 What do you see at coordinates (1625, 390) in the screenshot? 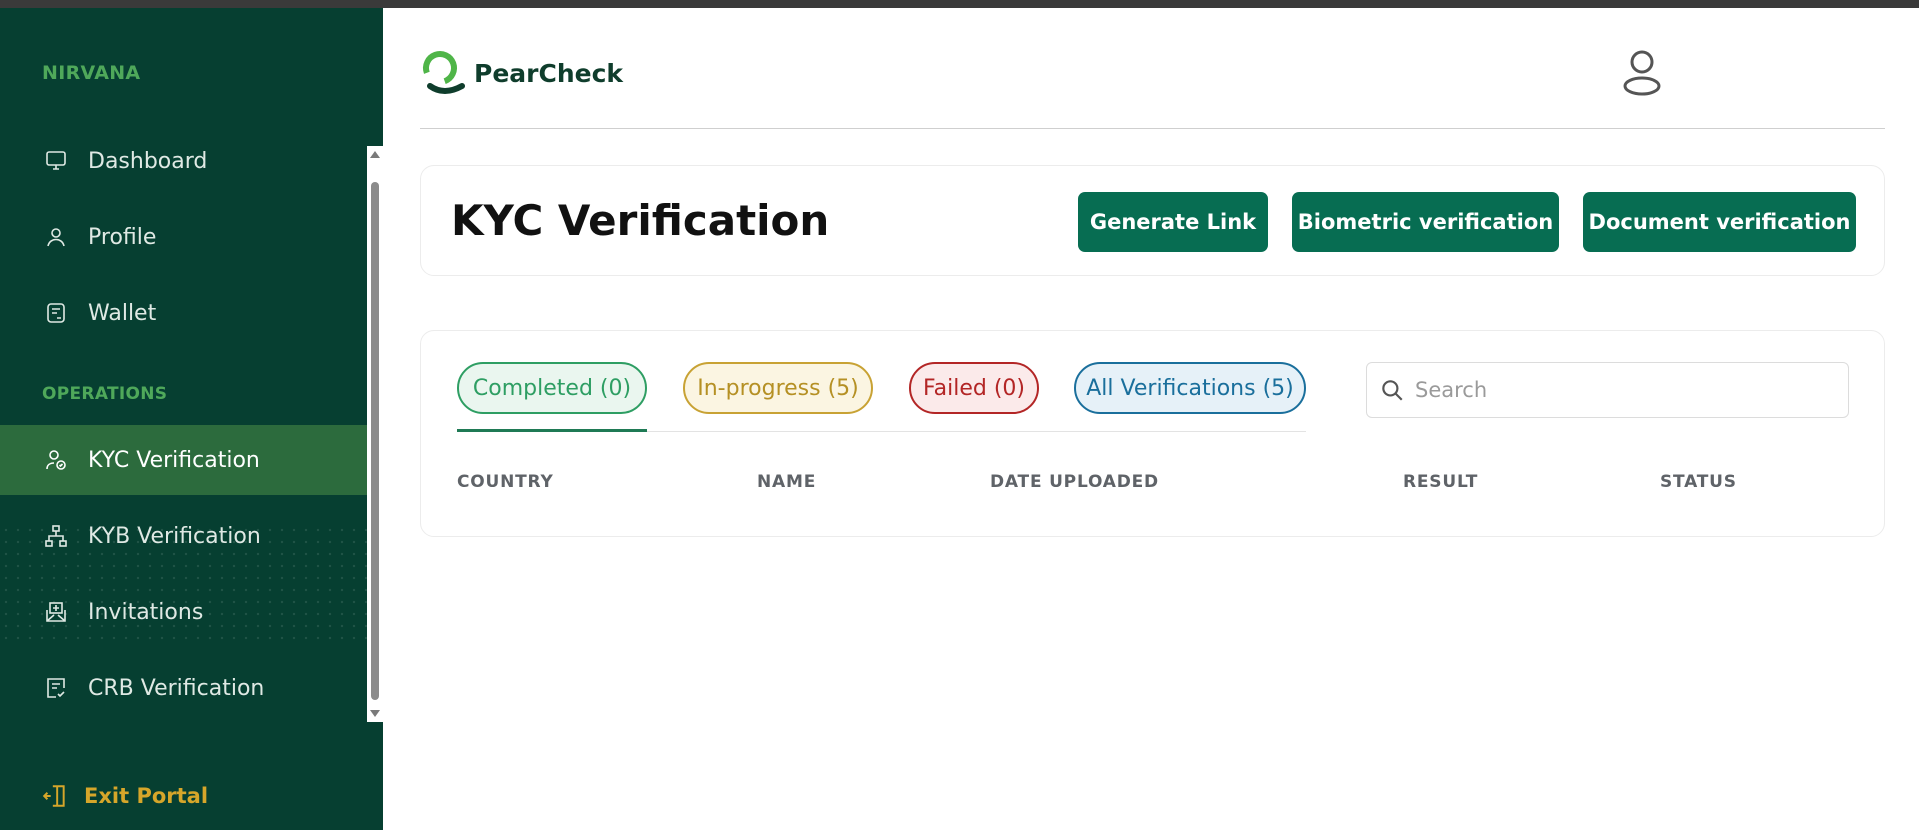
I see `search-input` at bounding box center [1625, 390].